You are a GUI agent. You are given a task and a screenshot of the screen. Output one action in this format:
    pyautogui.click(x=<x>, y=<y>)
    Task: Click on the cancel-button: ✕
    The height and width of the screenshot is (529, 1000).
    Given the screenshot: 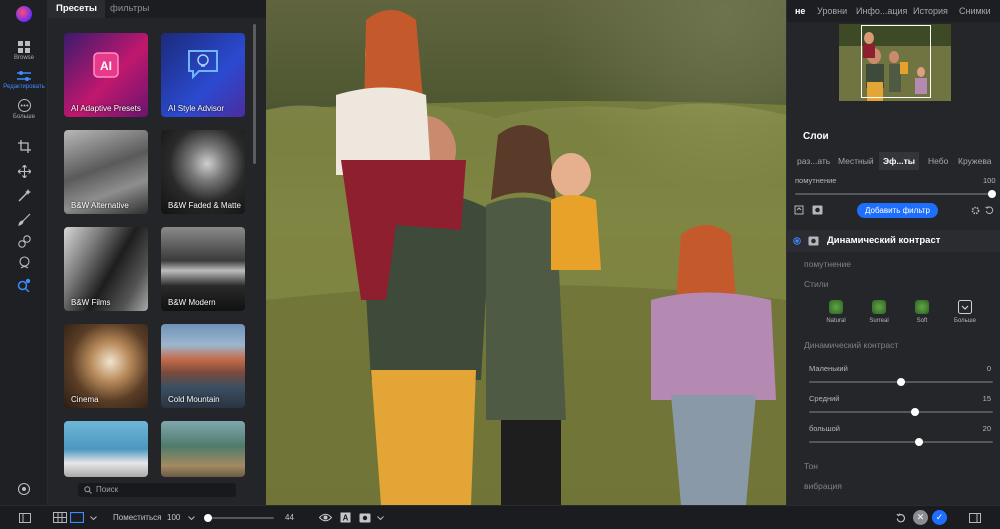 What is the action you would take?
    pyautogui.click(x=920, y=517)
    